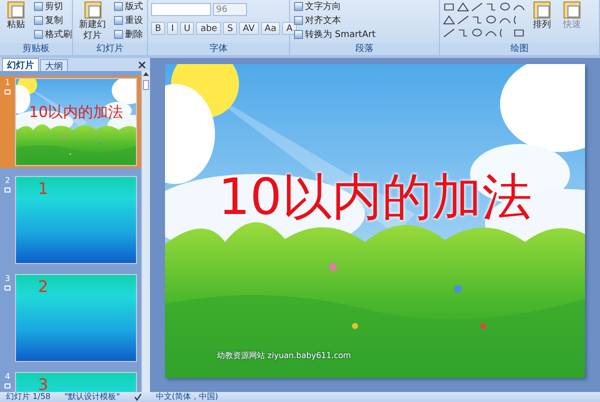  Describe the element at coordinates (187, 397) in the screenshot. I see `status-text: 中文(简体，中国)` at that location.